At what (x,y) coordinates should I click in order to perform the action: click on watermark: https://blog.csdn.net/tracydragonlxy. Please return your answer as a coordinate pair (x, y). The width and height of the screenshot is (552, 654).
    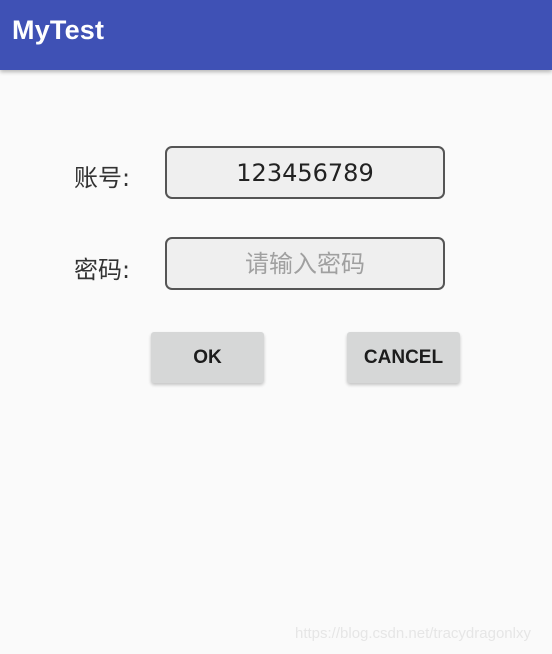
    Looking at the image, I should click on (413, 633).